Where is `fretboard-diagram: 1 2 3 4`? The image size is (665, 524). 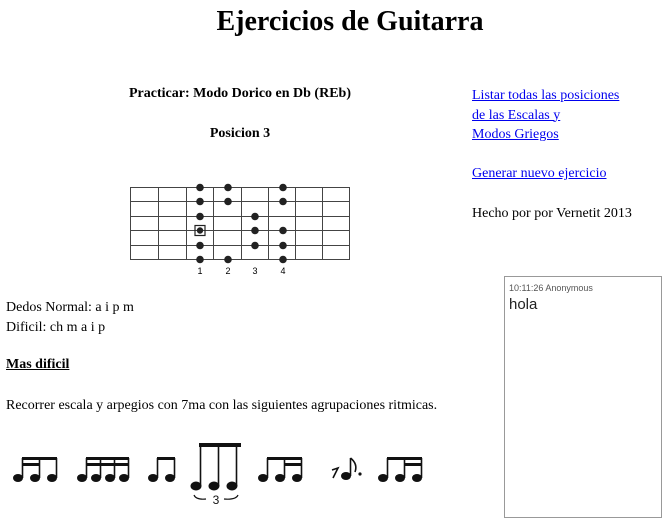 fretboard-diagram: 1 2 3 4 is located at coordinates (240, 229).